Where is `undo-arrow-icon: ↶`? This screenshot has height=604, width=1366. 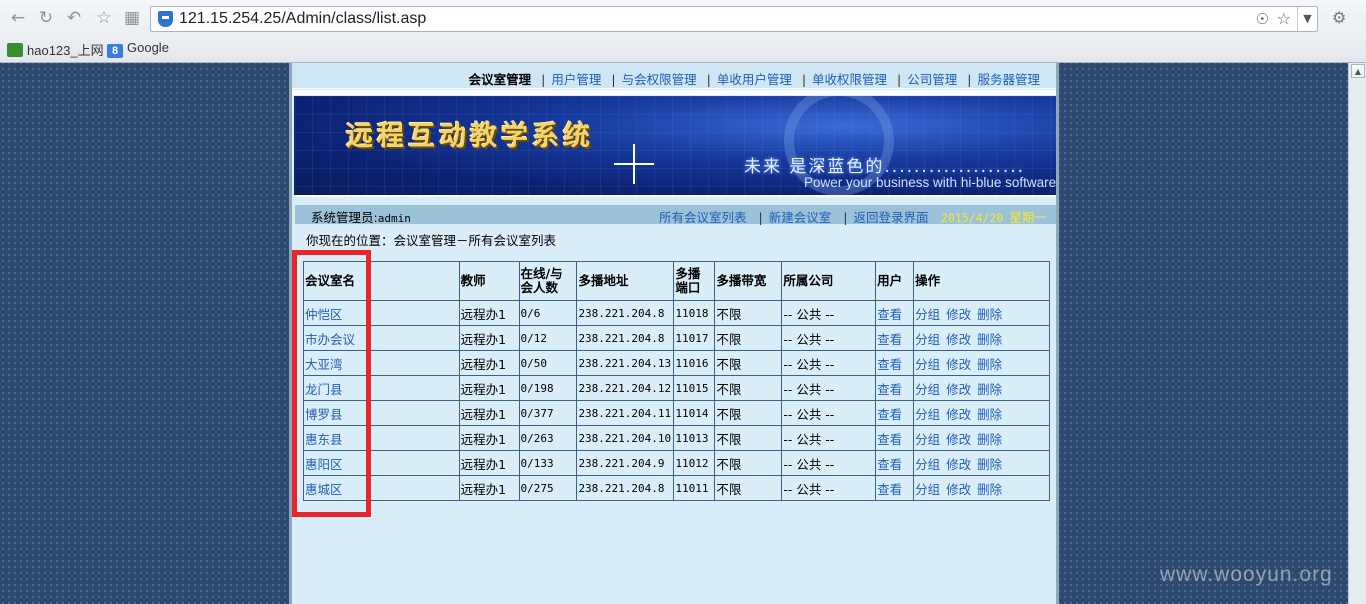
undo-arrow-icon: ↶ is located at coordinates (74, 18).